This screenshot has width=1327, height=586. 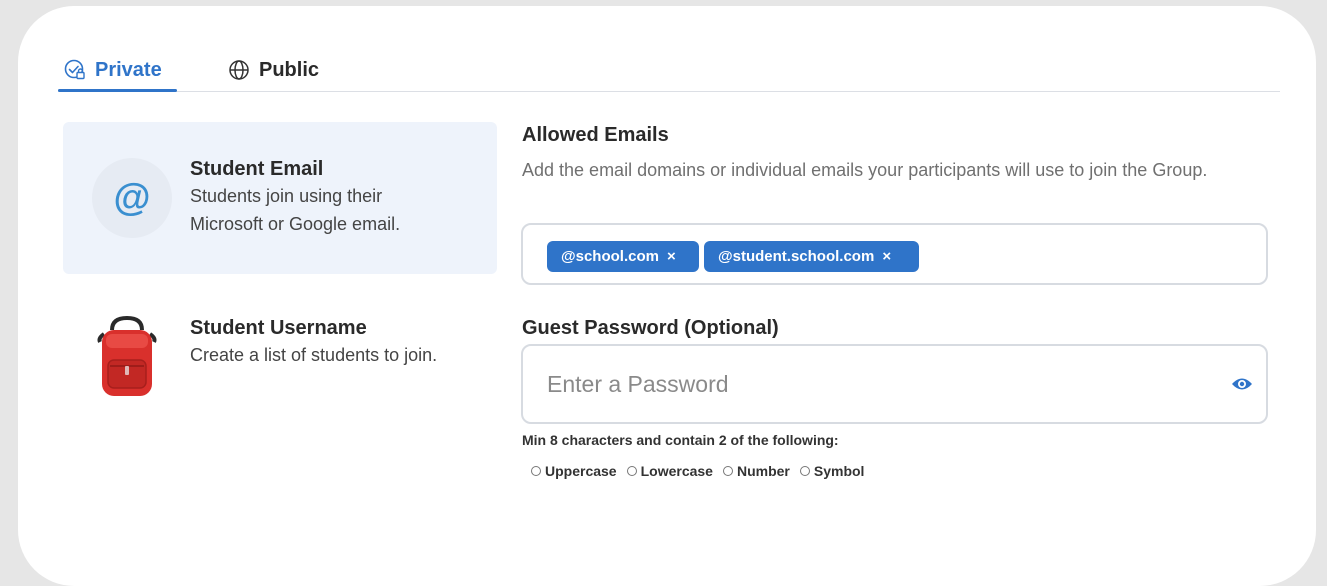 What do you see at coordinates (289, 69) in the screenshot?
I see `tab-public-label: Public` at bounding box center [289, 69].